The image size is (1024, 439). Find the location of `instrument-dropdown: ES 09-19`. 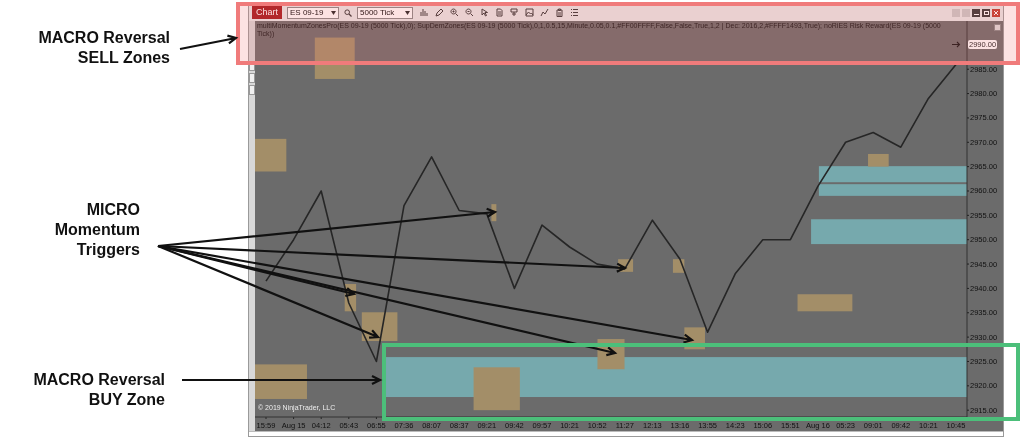

instrument-dropdown: ES 09-19 is located at coordinates (313, 12).